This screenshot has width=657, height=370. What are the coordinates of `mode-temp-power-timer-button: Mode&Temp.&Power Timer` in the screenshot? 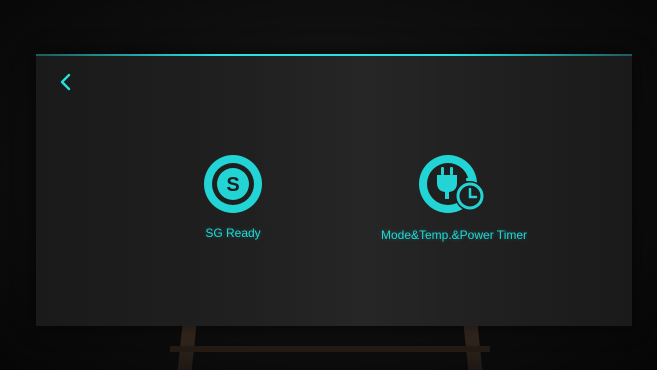 It's located at (454, 197).